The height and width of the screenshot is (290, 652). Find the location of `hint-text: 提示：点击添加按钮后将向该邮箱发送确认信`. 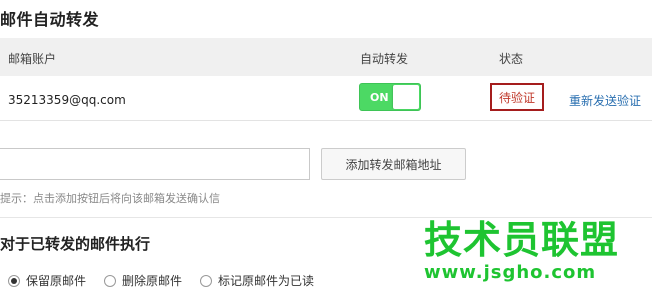

hint-text: 提示：点击添加按钮后将向该邮箱发送确认信 is located at coordinates (110, 198).